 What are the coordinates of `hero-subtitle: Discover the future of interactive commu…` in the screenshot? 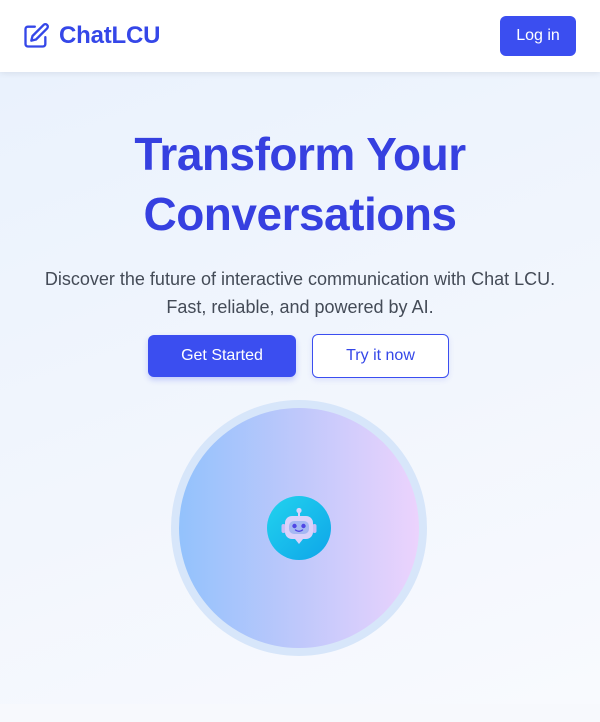 It's located at (300, 293).